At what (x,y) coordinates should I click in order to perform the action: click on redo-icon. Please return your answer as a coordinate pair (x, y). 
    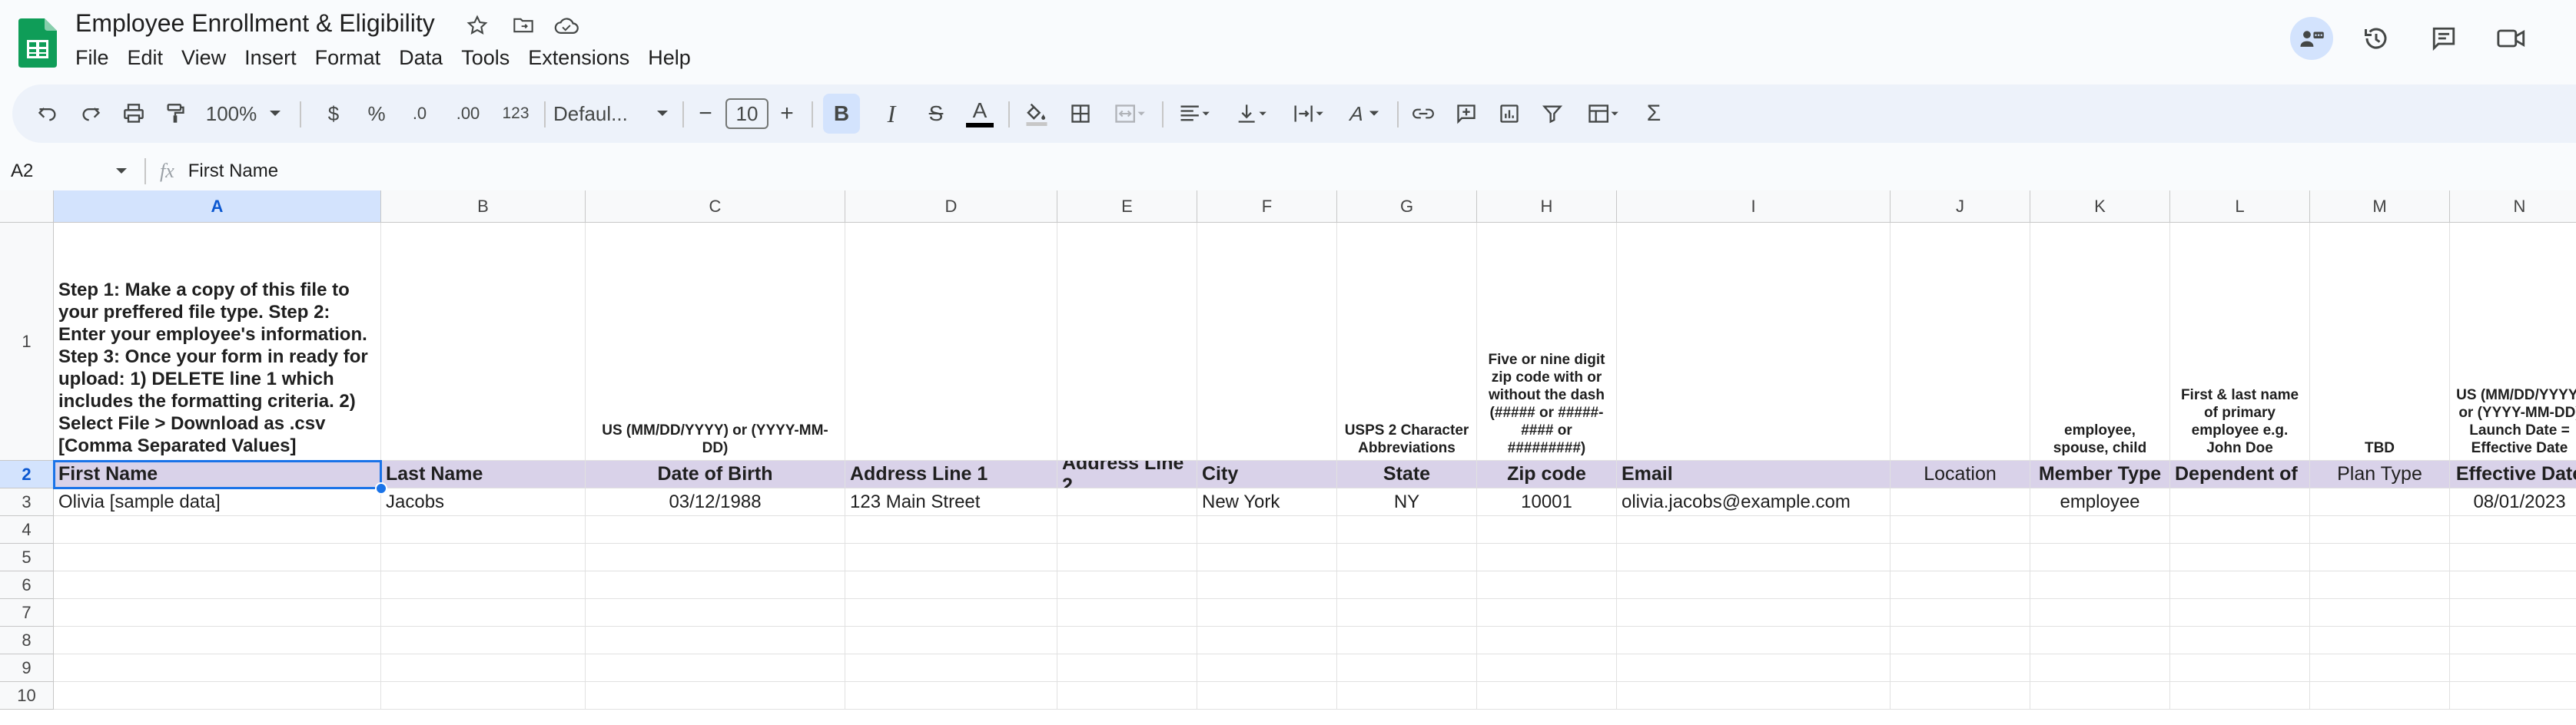
    Looking at the image, I should click on (91, 113).